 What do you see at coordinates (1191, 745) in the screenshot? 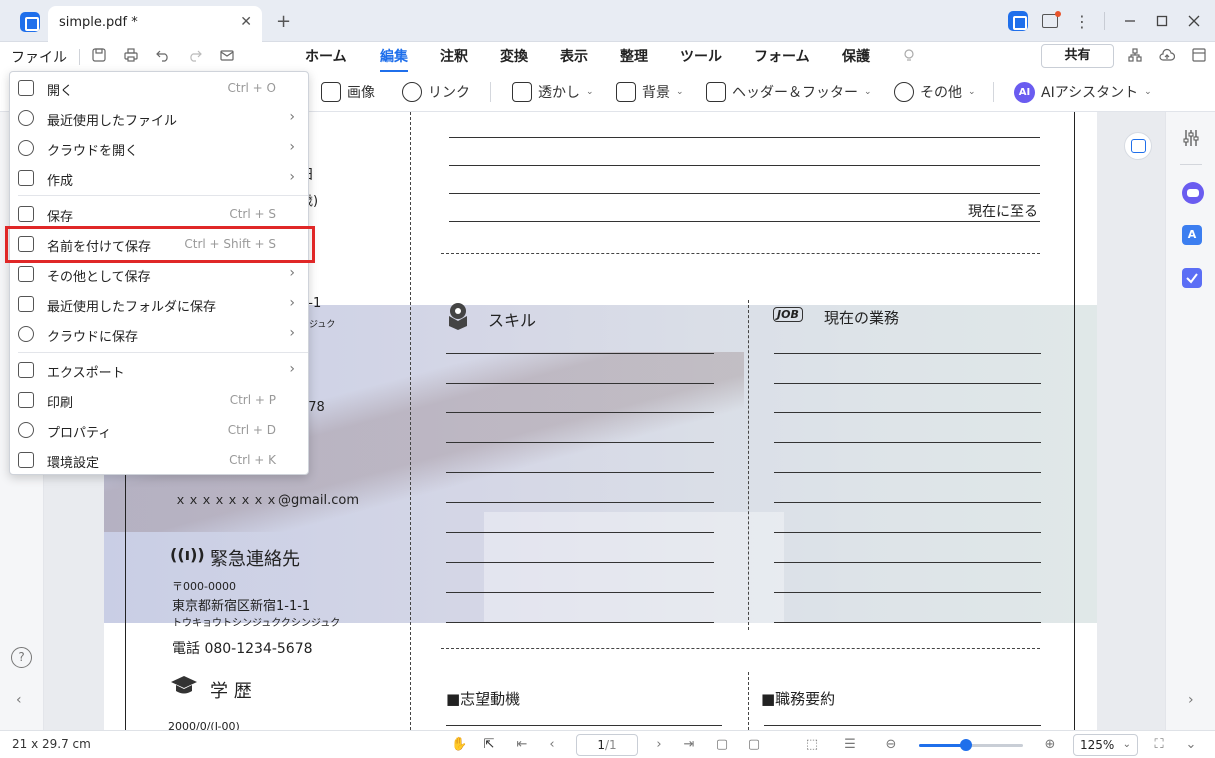
I see `display-options-icon: ⌄` at bounding box center [1191, 745].